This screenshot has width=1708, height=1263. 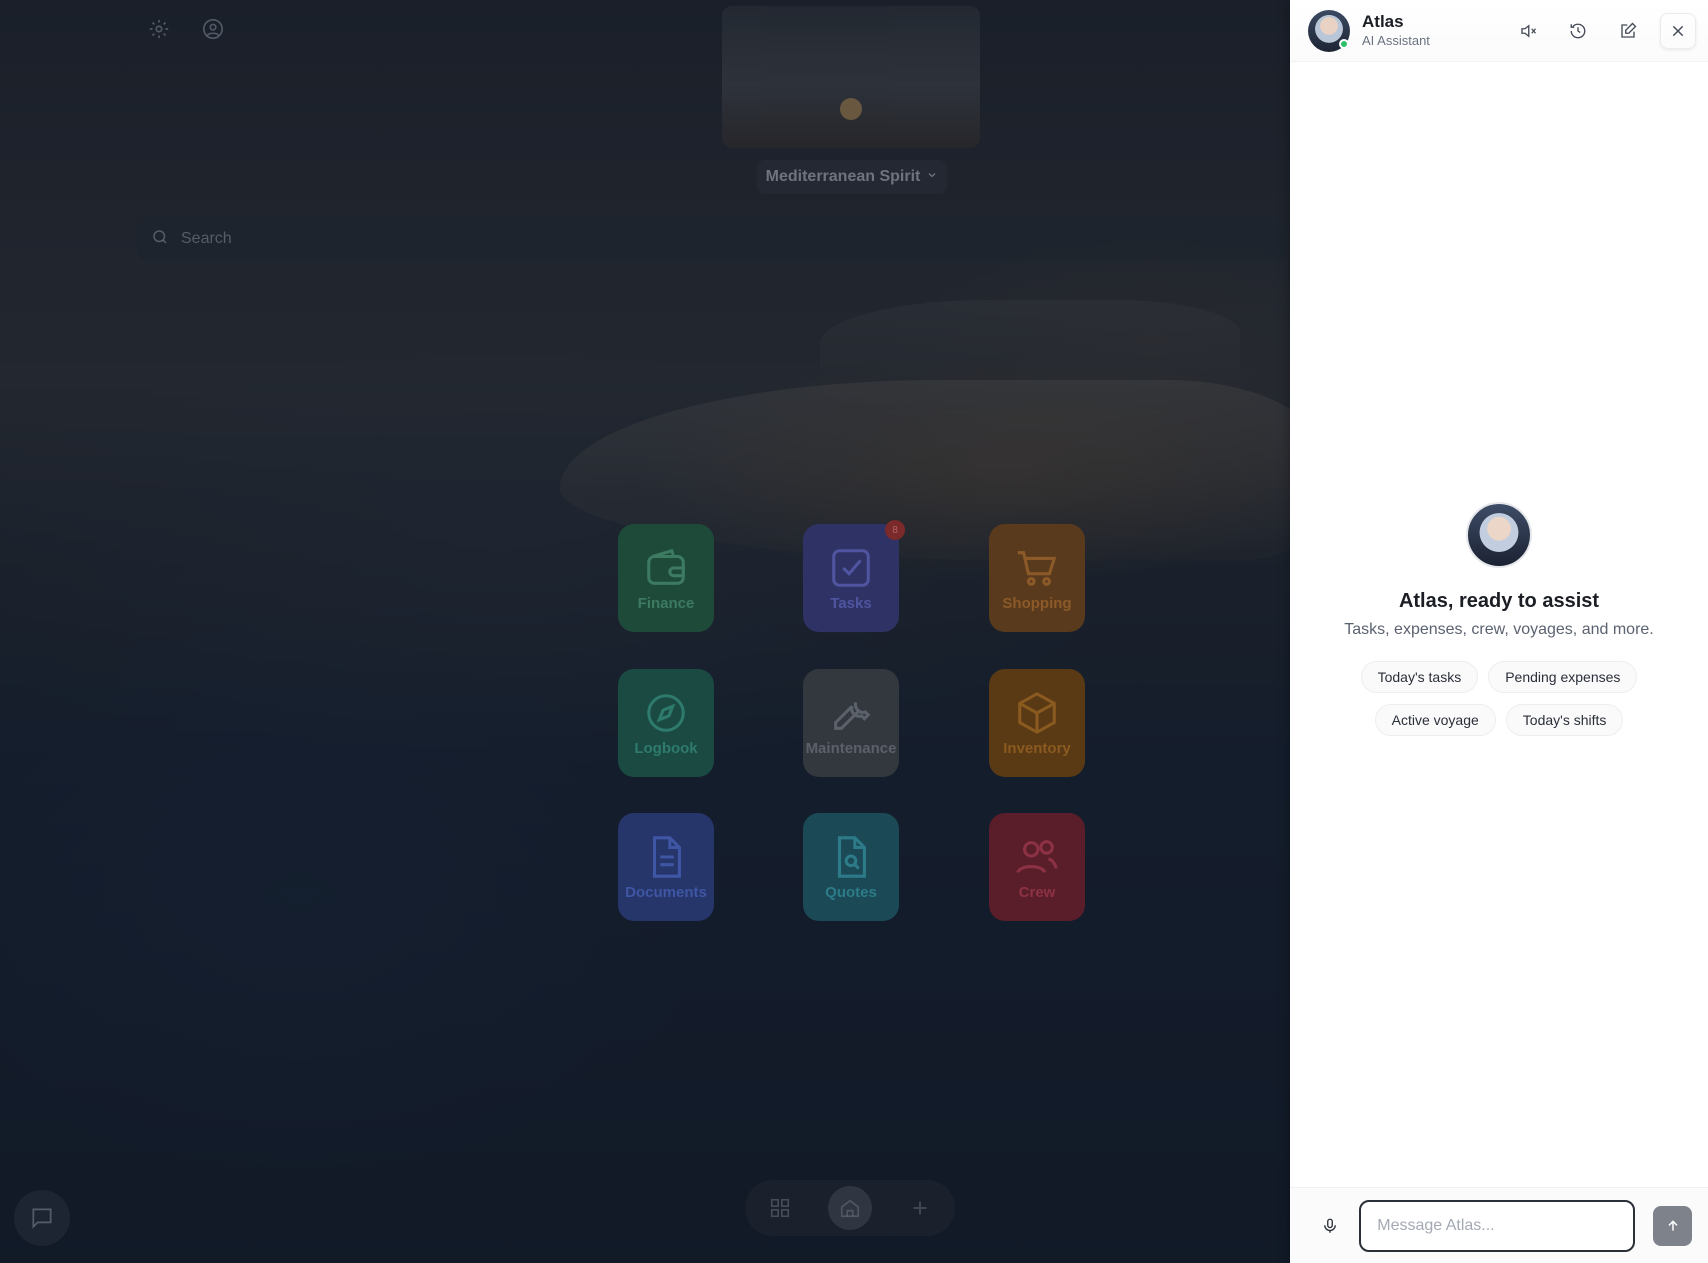 I want to click on mute-icon, so click(x=1528, y=31).